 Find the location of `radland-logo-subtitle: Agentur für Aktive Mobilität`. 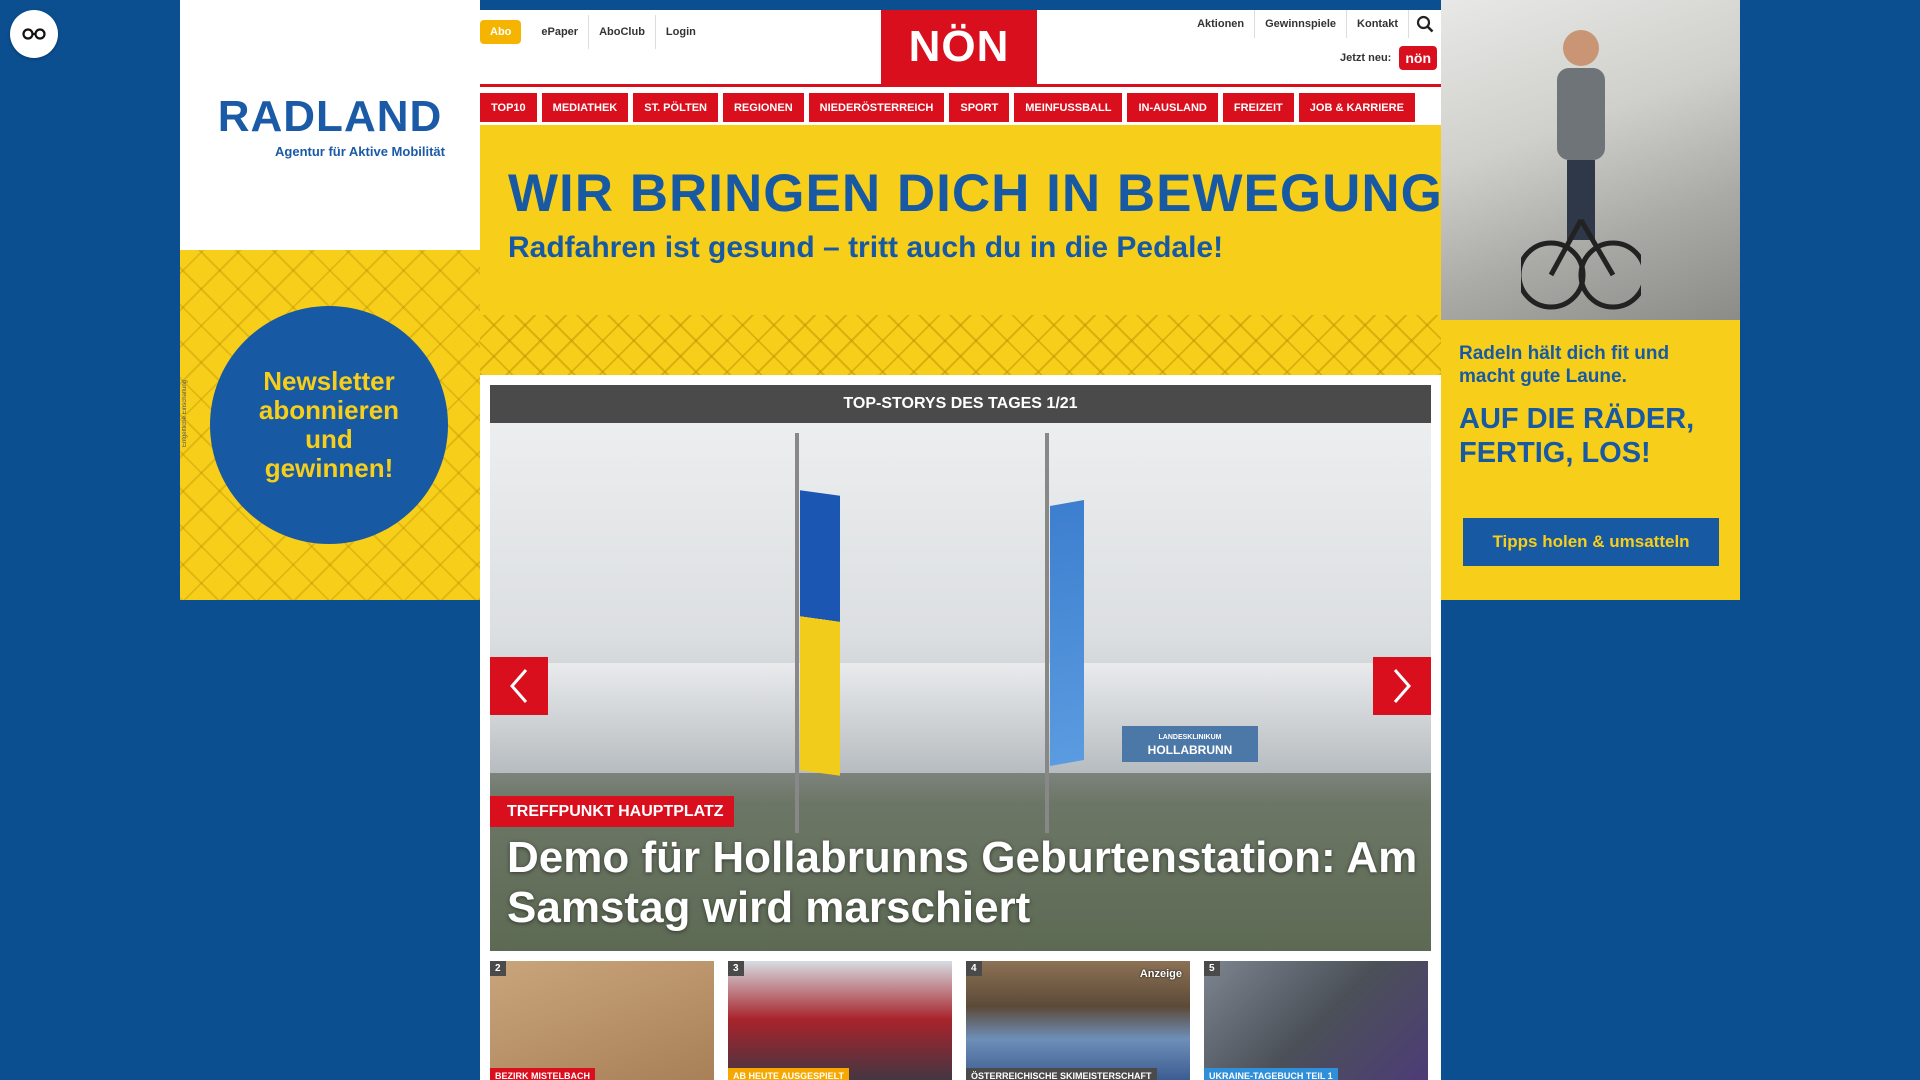

radland-logo-subtitle: Agentur für Aktive Mobilität is located at coordinates (360, 151).